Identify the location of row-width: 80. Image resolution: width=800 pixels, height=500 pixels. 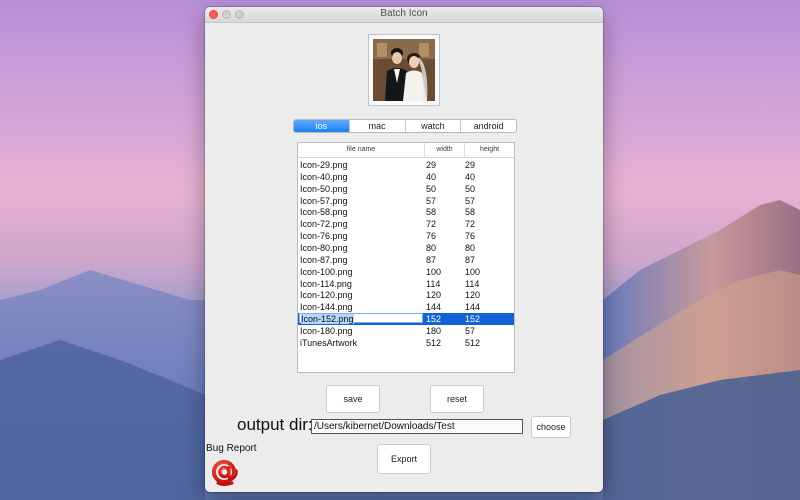
(431, 247).